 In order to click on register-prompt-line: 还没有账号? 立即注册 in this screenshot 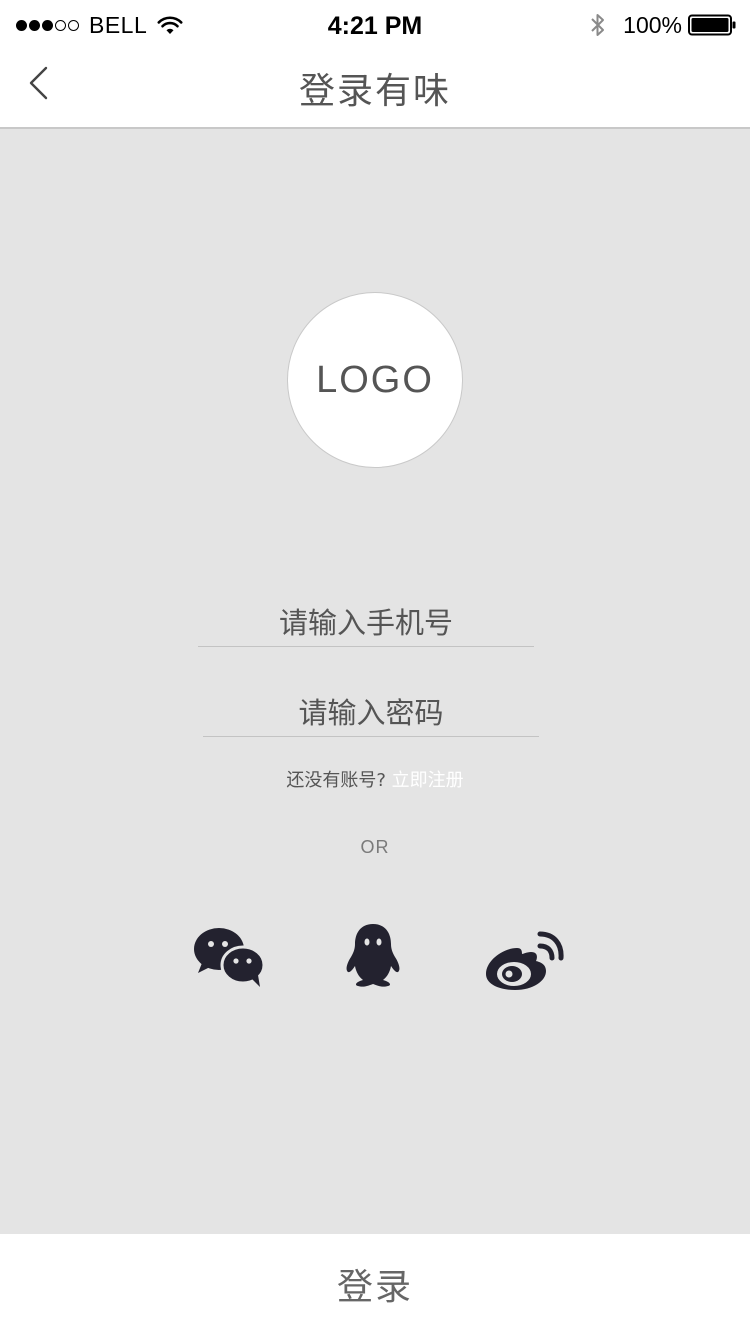, I will do `click(375, 779)`.